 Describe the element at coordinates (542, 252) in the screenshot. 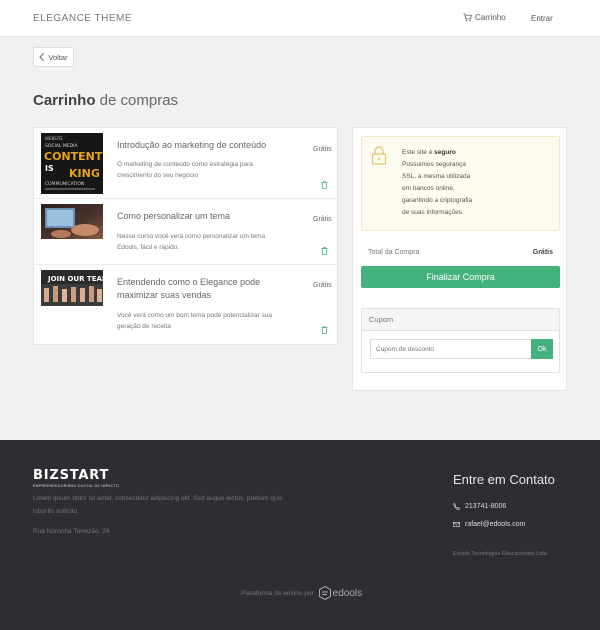

I see `total-value: Grátis` at that location.